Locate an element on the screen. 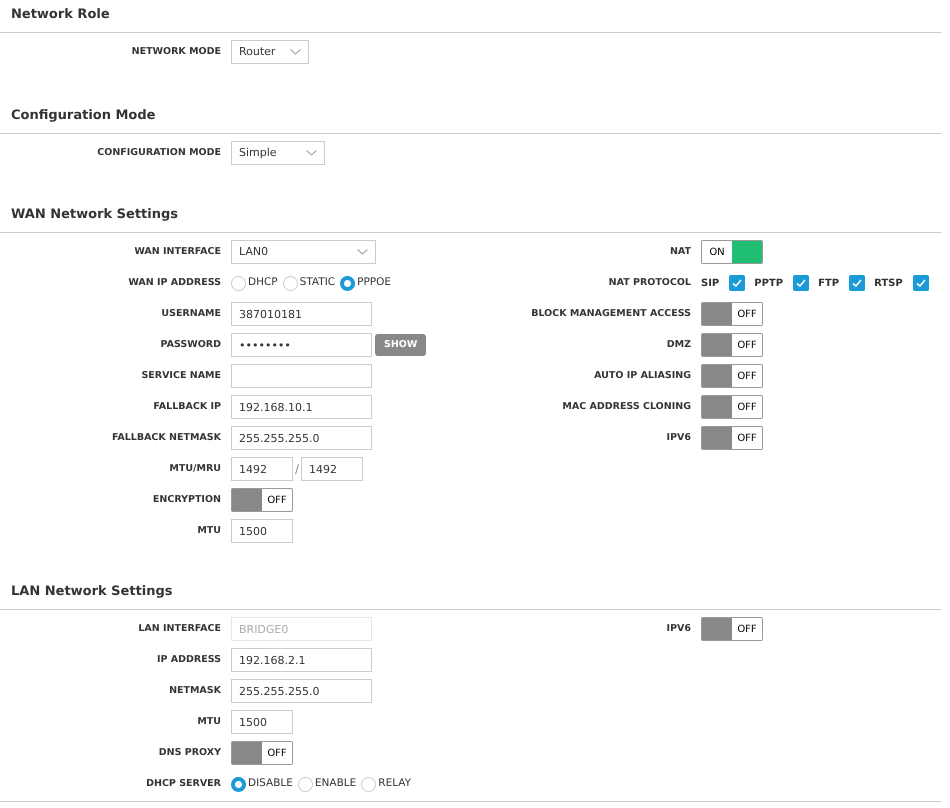 Image resolution: width=950 pixels, height=808 pixels. field-label: CONFIGURATION MODE is located at coordinates (159, 153).